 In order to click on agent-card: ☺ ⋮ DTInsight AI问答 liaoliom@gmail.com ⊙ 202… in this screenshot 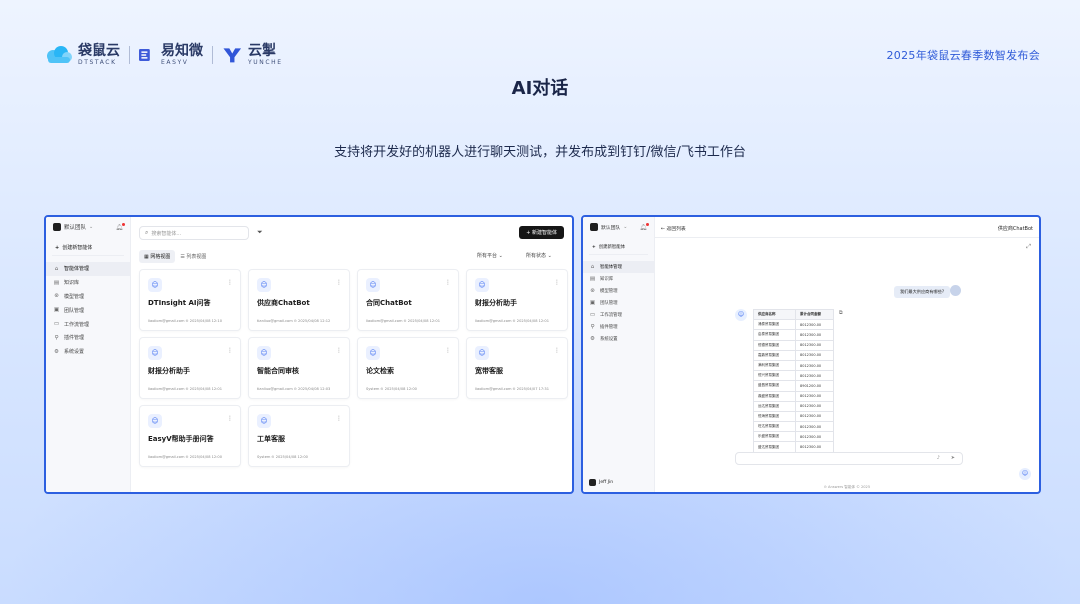, I will do `click(190, 300)`.